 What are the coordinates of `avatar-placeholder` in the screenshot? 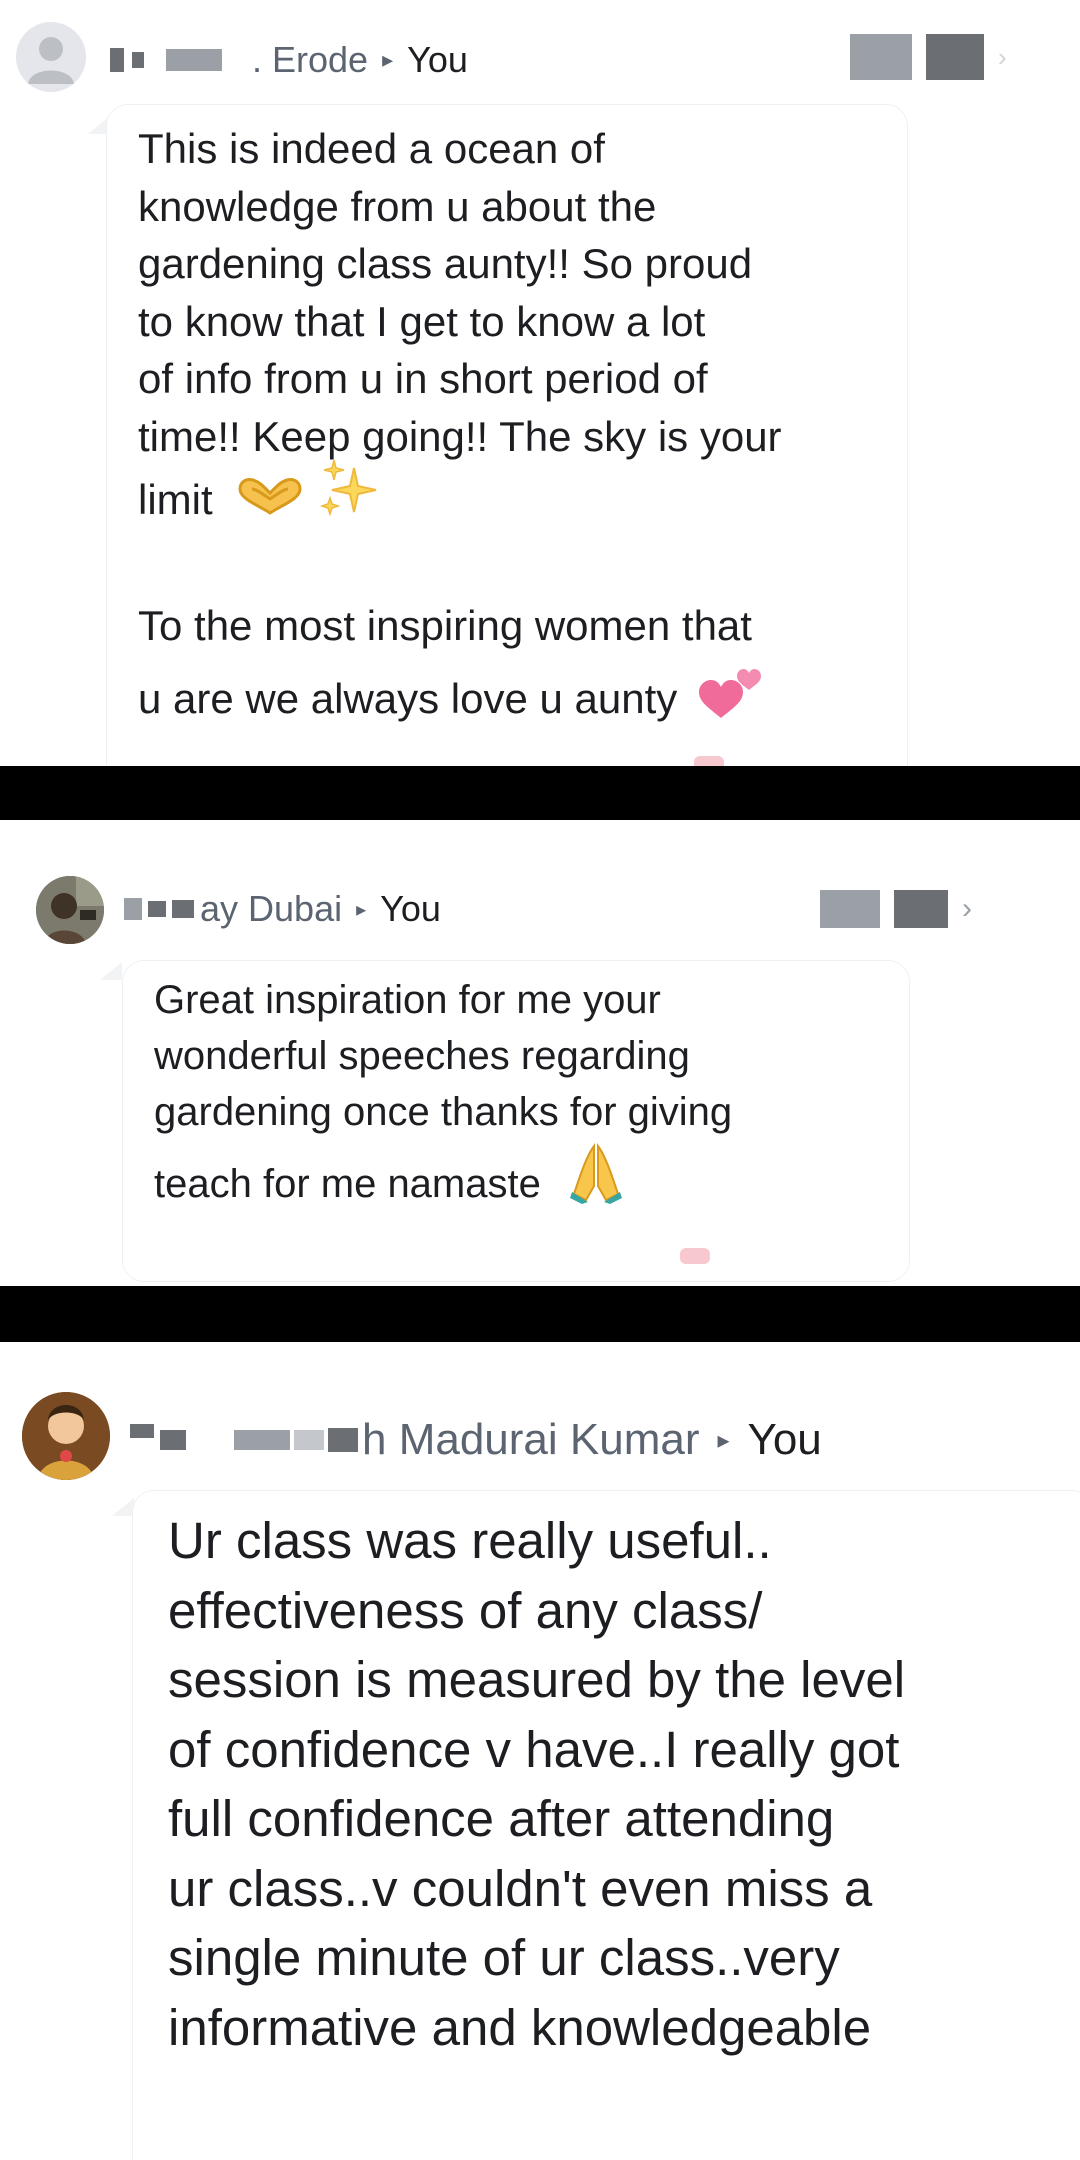 It's located at (51, 57).